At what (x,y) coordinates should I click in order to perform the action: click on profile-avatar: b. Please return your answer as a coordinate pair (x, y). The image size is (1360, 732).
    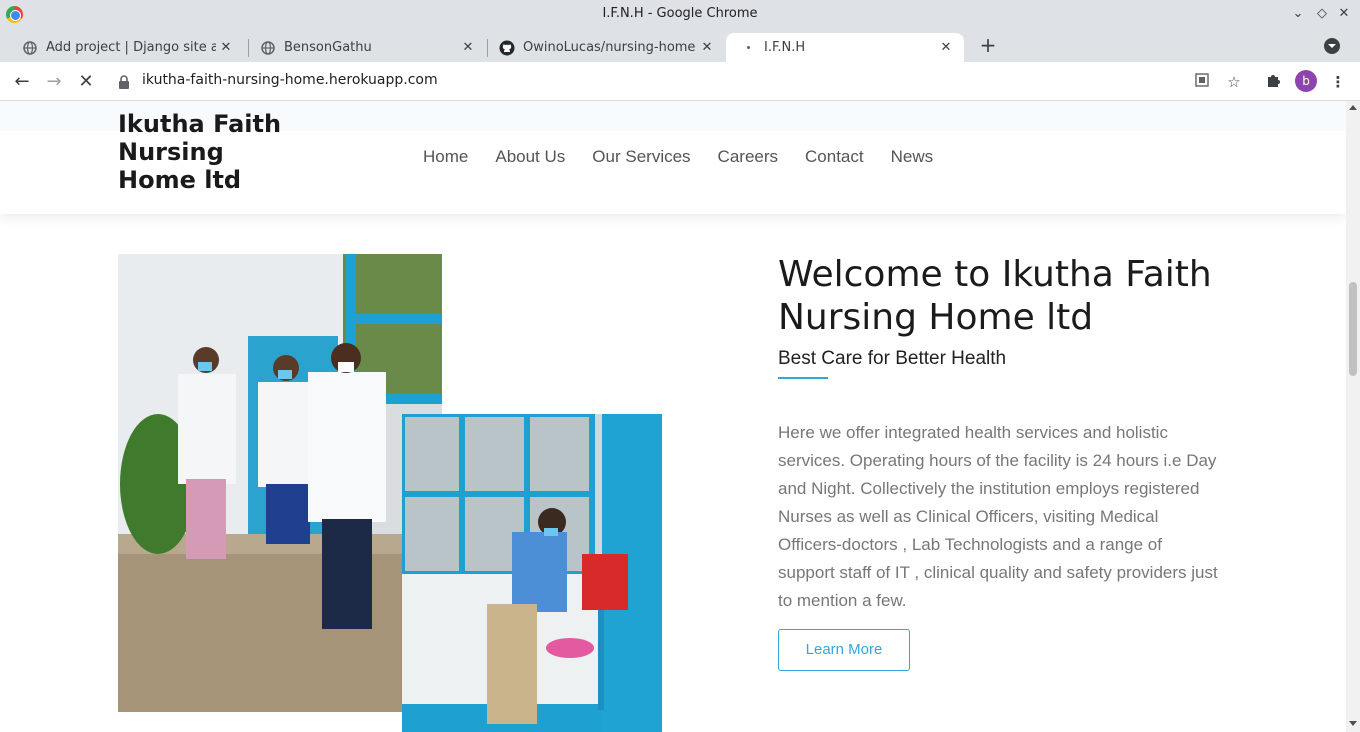
    Looking at the image, I should click on (1306, 81).